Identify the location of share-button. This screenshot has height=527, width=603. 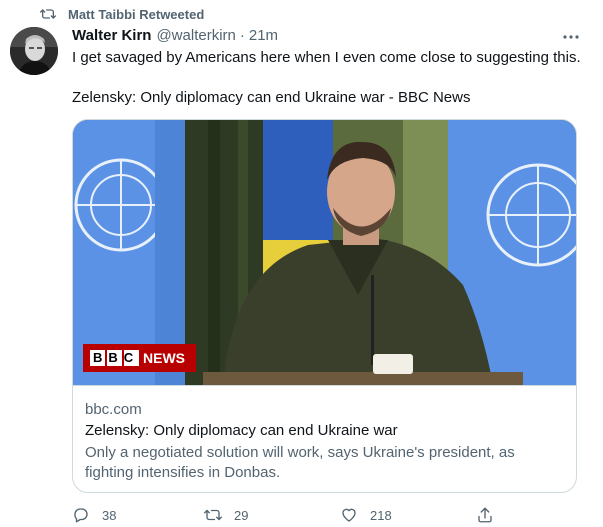
(485, 515).